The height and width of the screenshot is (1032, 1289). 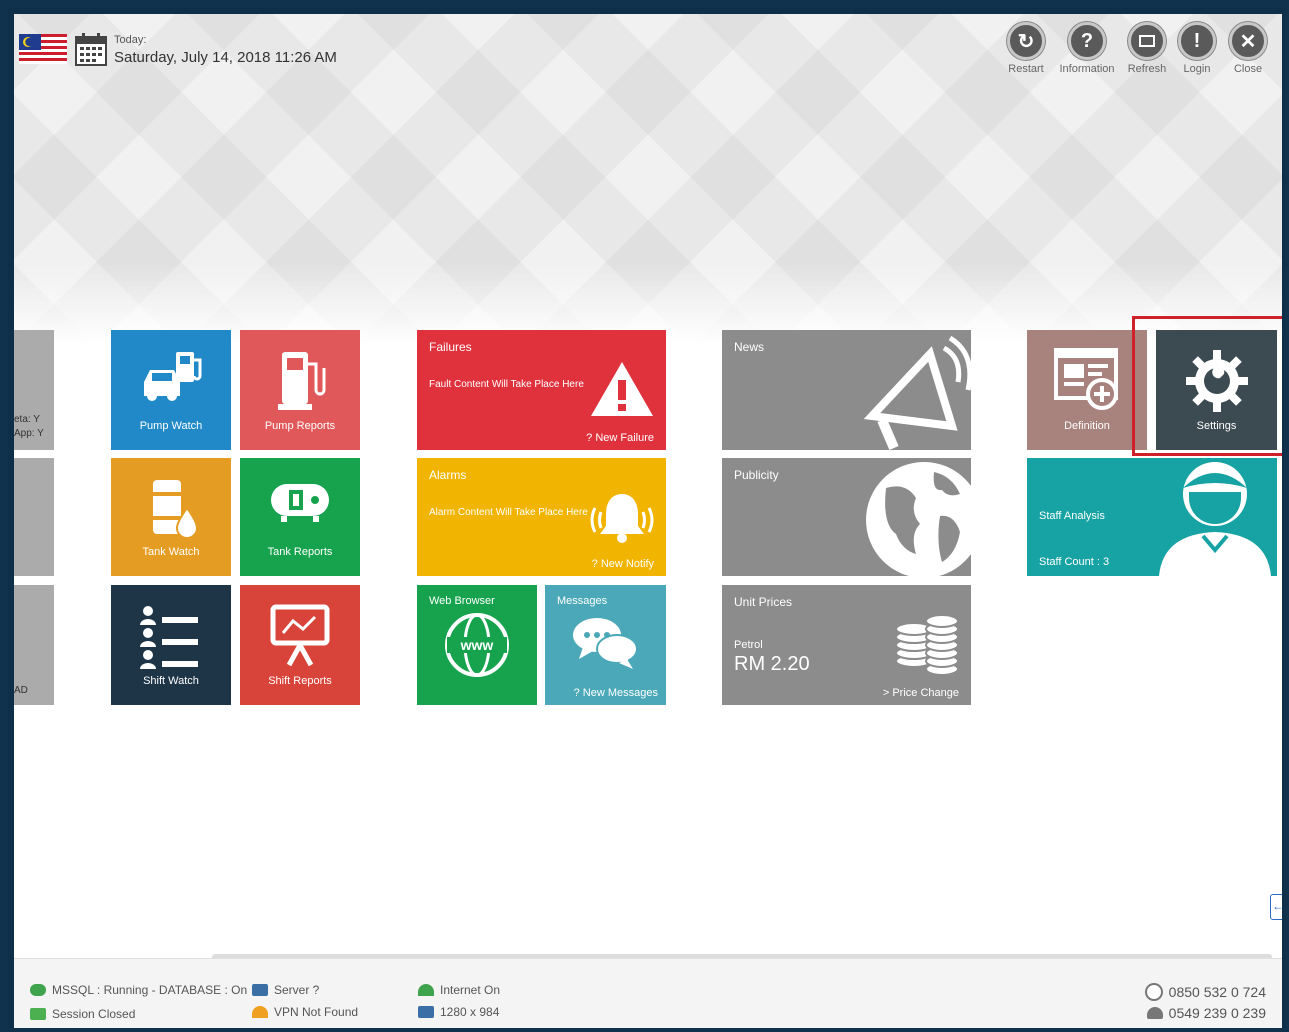 I want to click on partial-line-2: App: Y, so click(x=29, y=433).